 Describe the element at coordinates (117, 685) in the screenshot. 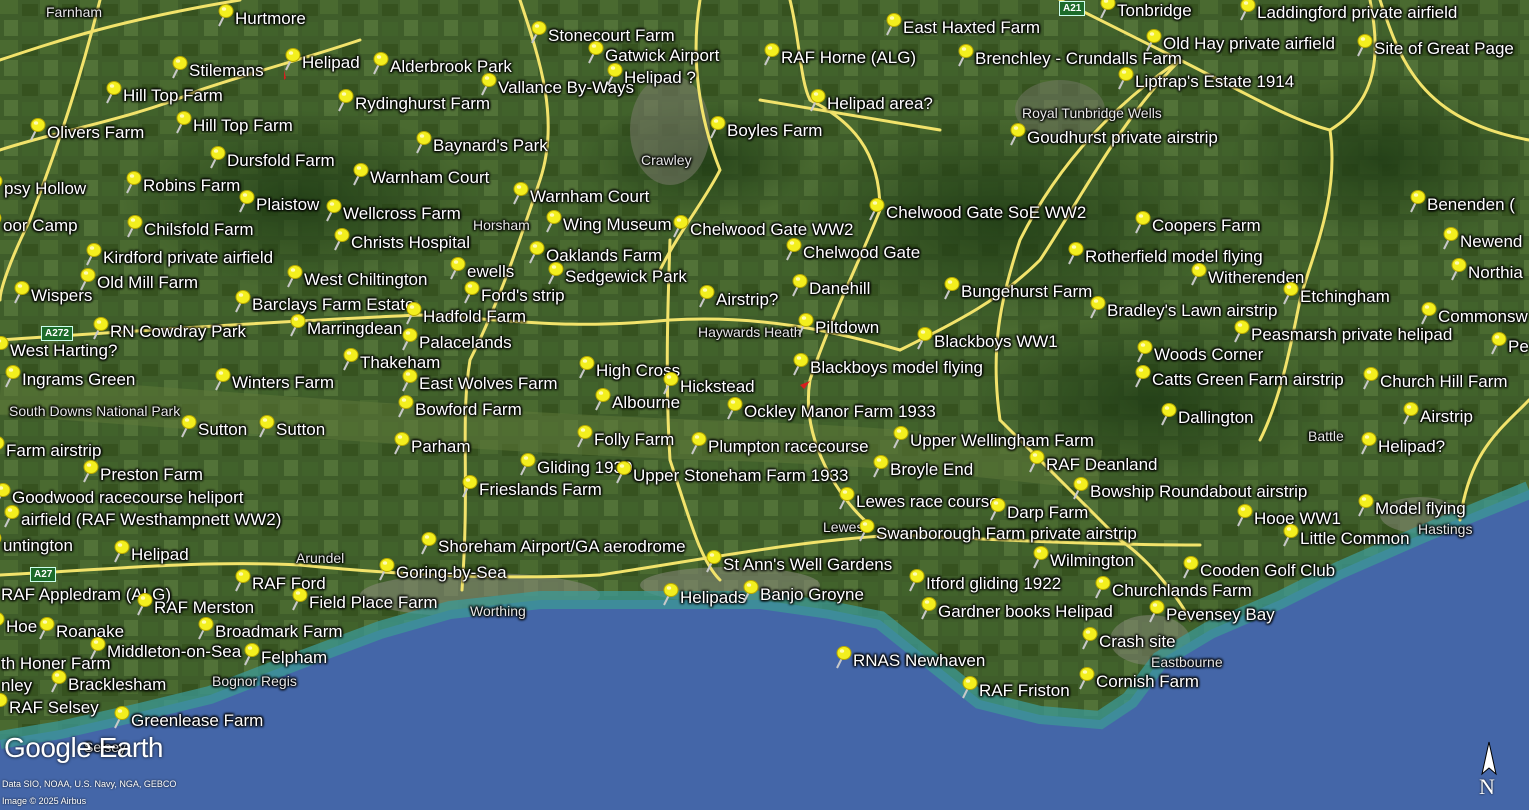

I see `placemark-label: Bracklesham` at that location.